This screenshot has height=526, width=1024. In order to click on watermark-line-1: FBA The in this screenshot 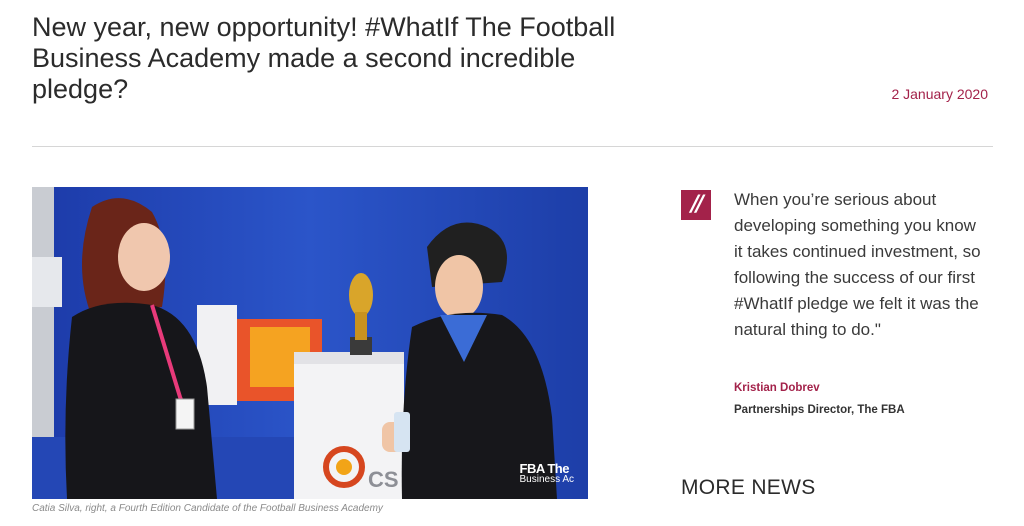, I will do `click(544, 468)`.